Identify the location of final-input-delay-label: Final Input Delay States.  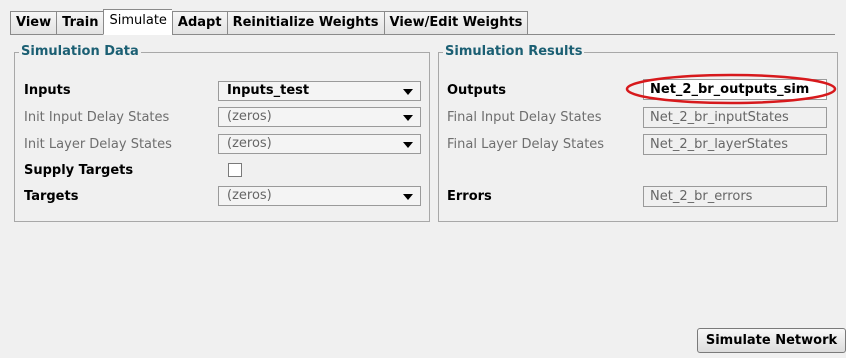
(524, 117).